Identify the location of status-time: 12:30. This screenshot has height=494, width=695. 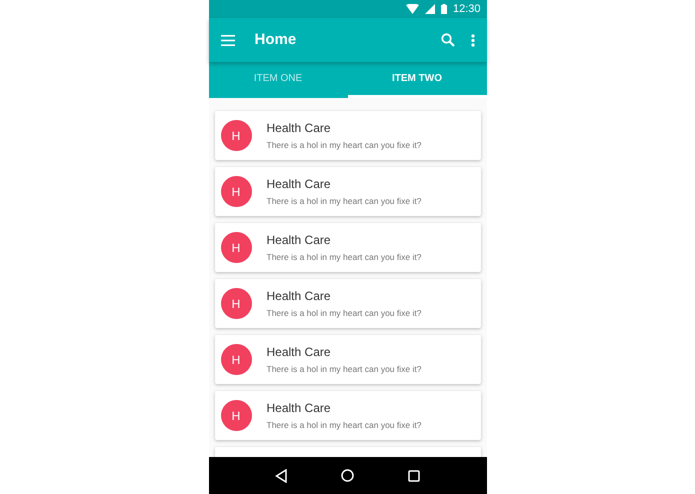
(466, 9).